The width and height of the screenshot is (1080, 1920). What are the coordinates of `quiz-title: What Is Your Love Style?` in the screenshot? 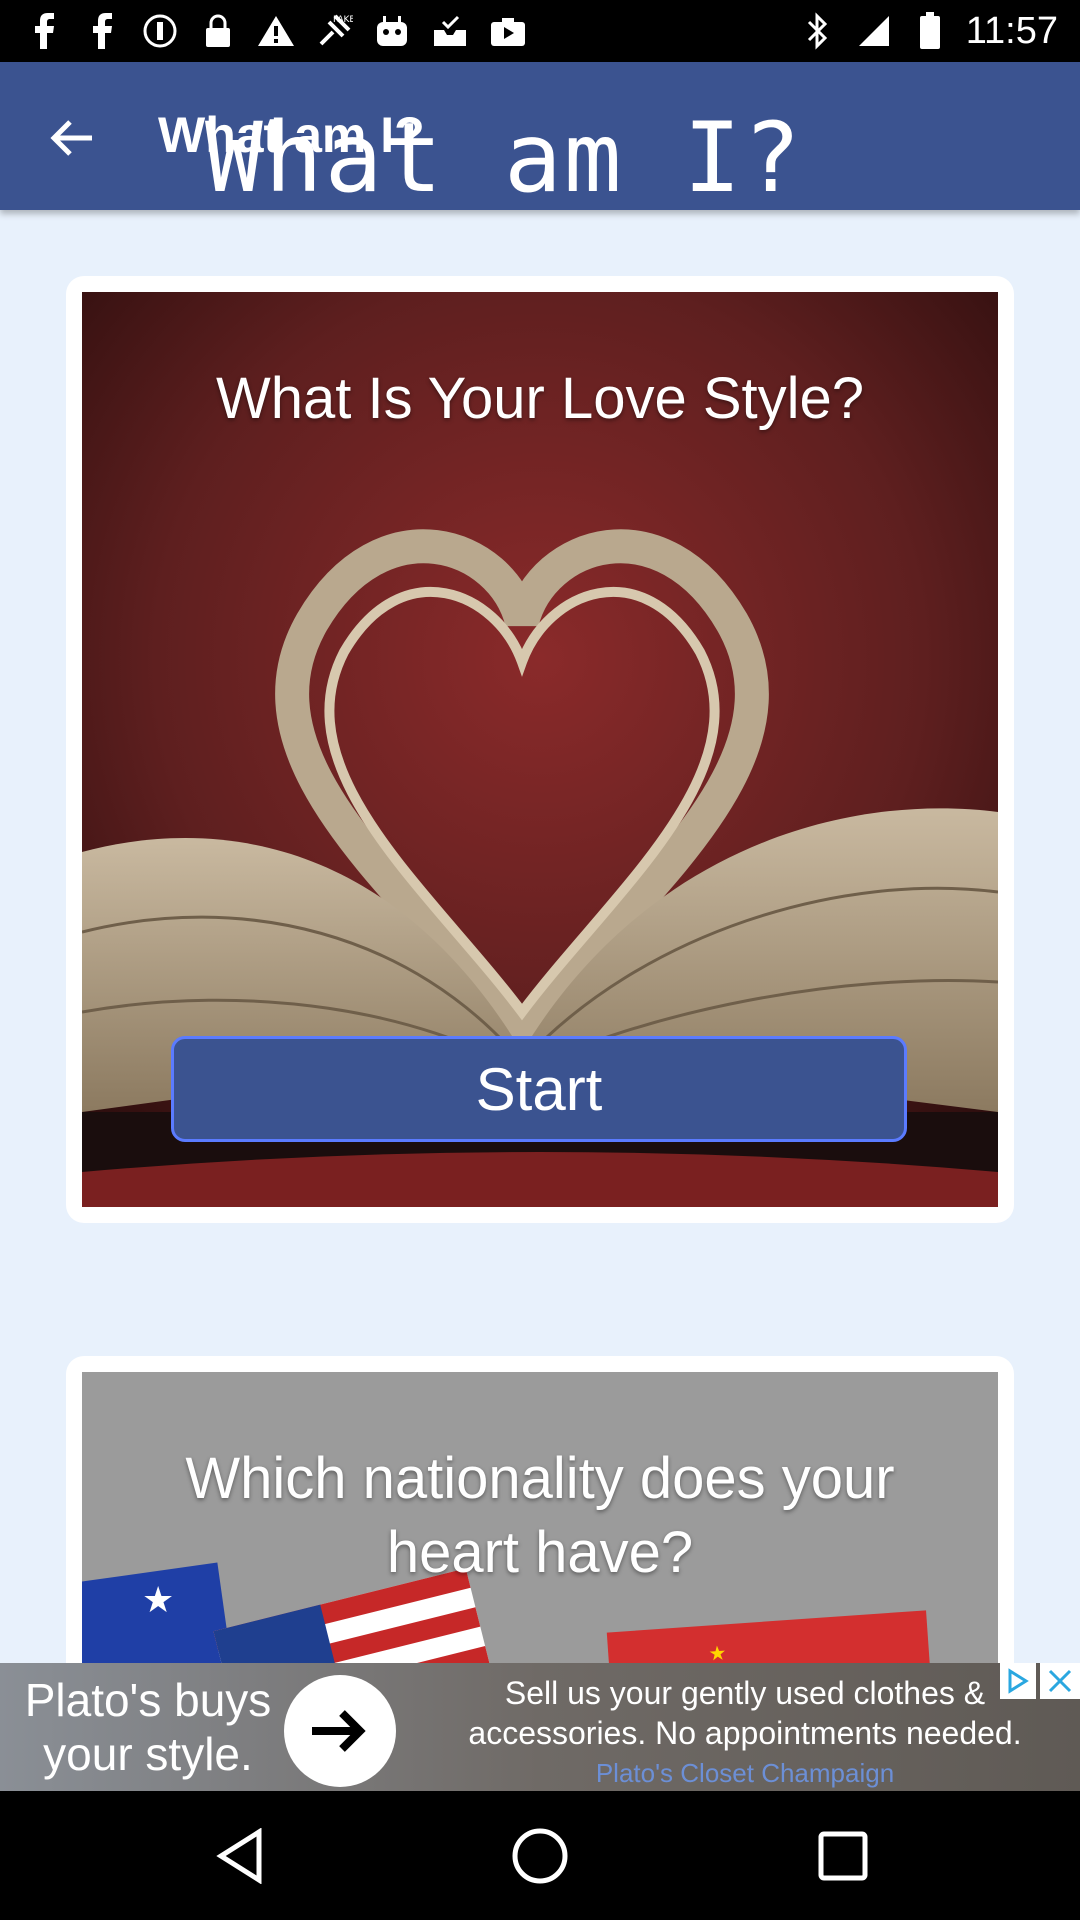 It's located at (540, 398).